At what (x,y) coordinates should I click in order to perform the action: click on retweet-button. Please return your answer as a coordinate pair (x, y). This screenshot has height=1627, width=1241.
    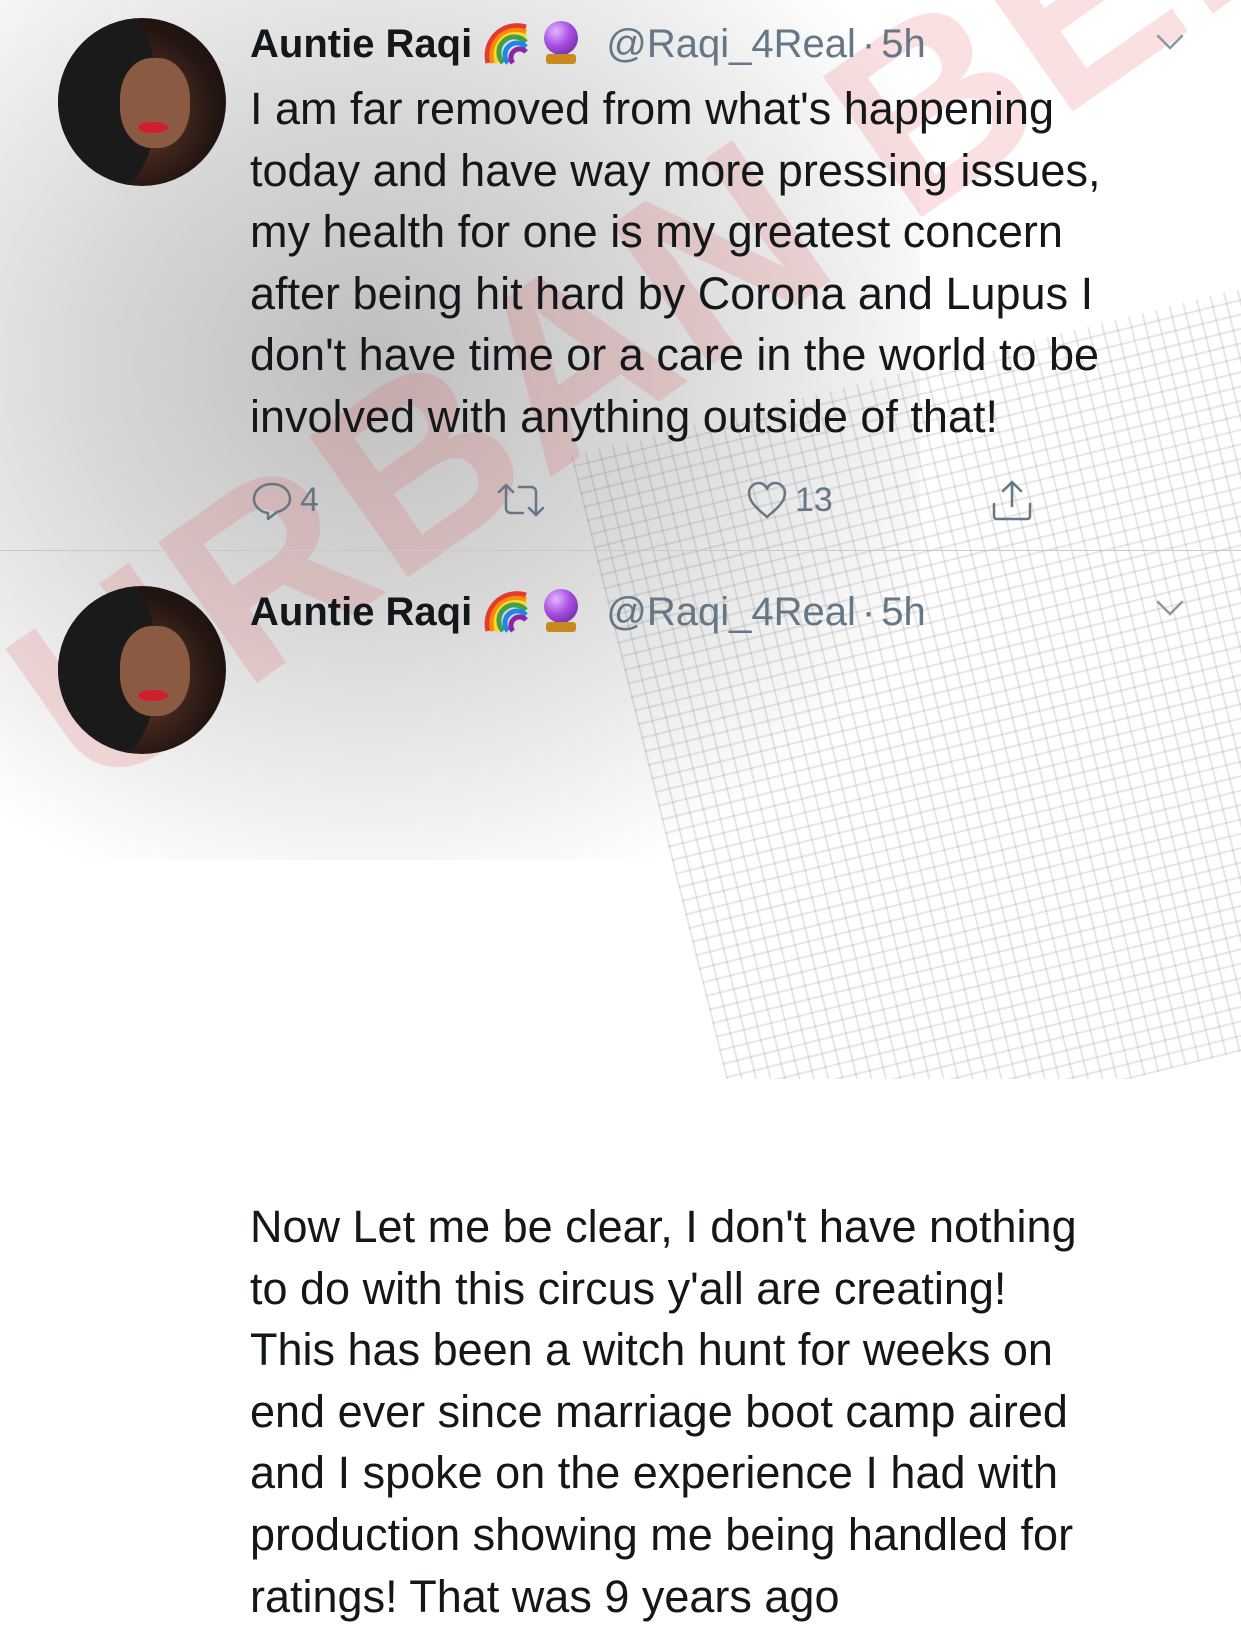
    Looking at the image, I should click on (524, 500).